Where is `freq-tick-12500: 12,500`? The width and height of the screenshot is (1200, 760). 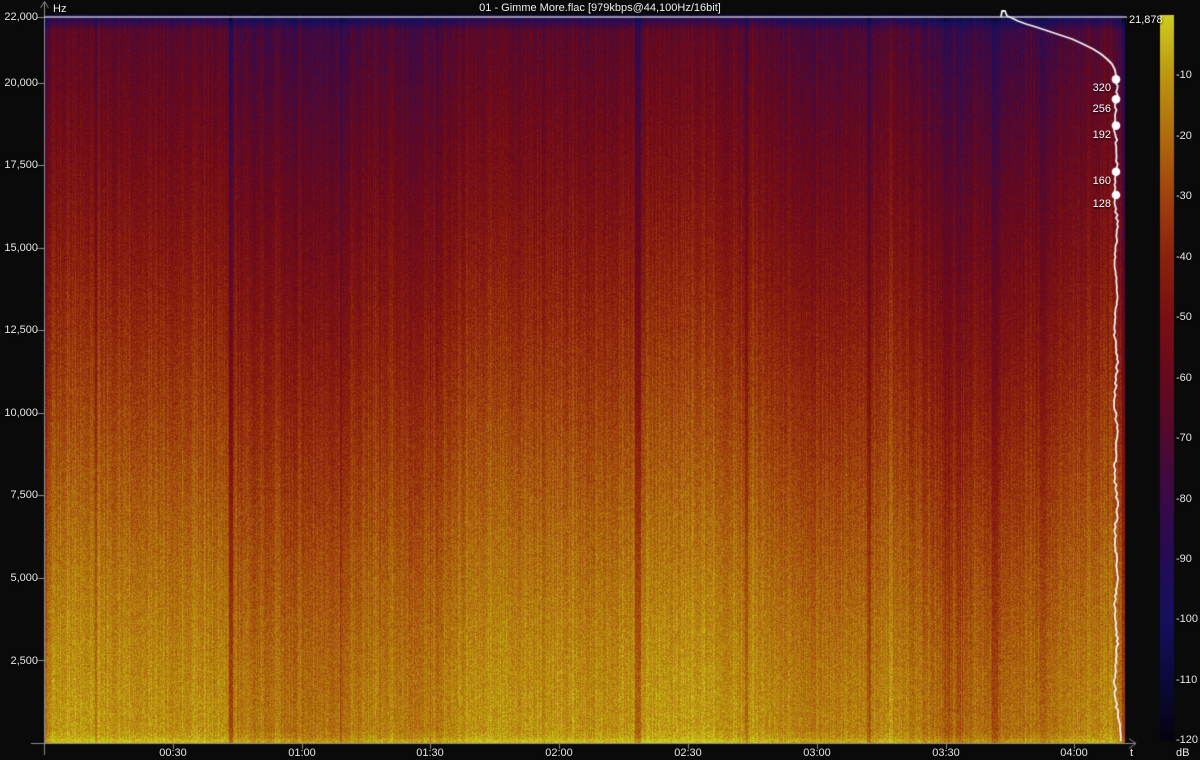 freq-tick-12500: 12,500 is located at coordinates (21, 330).